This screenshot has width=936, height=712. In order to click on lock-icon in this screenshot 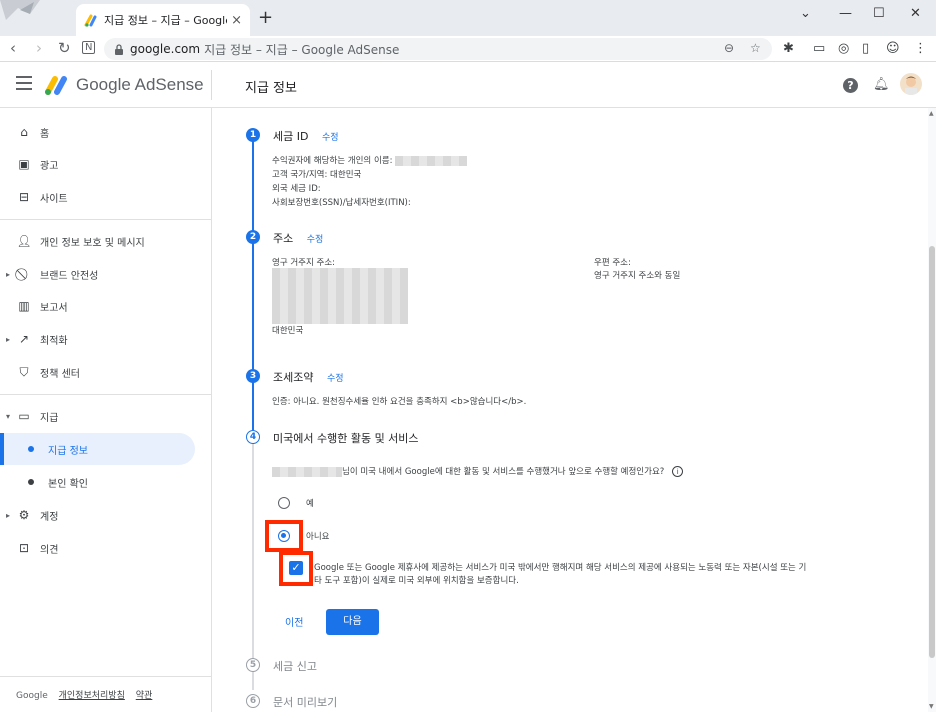, I will do `click(119, 49)`.